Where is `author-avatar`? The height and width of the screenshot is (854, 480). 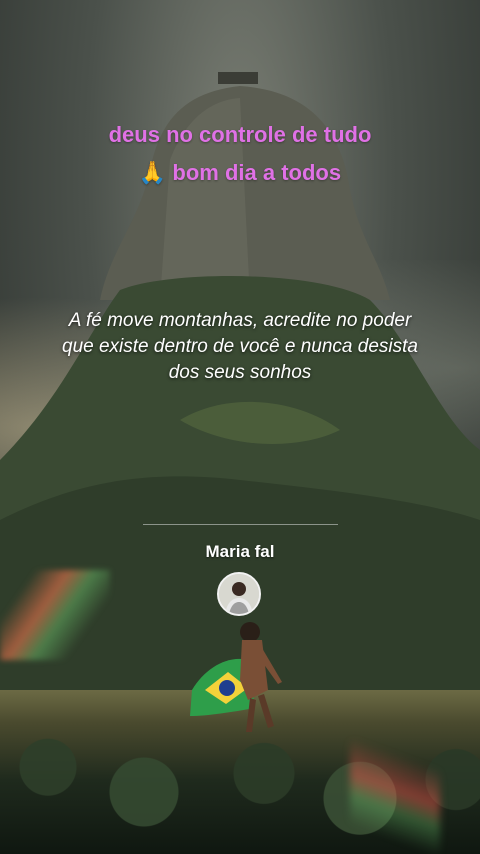
author-avatar is located at coordinates (239, 594).